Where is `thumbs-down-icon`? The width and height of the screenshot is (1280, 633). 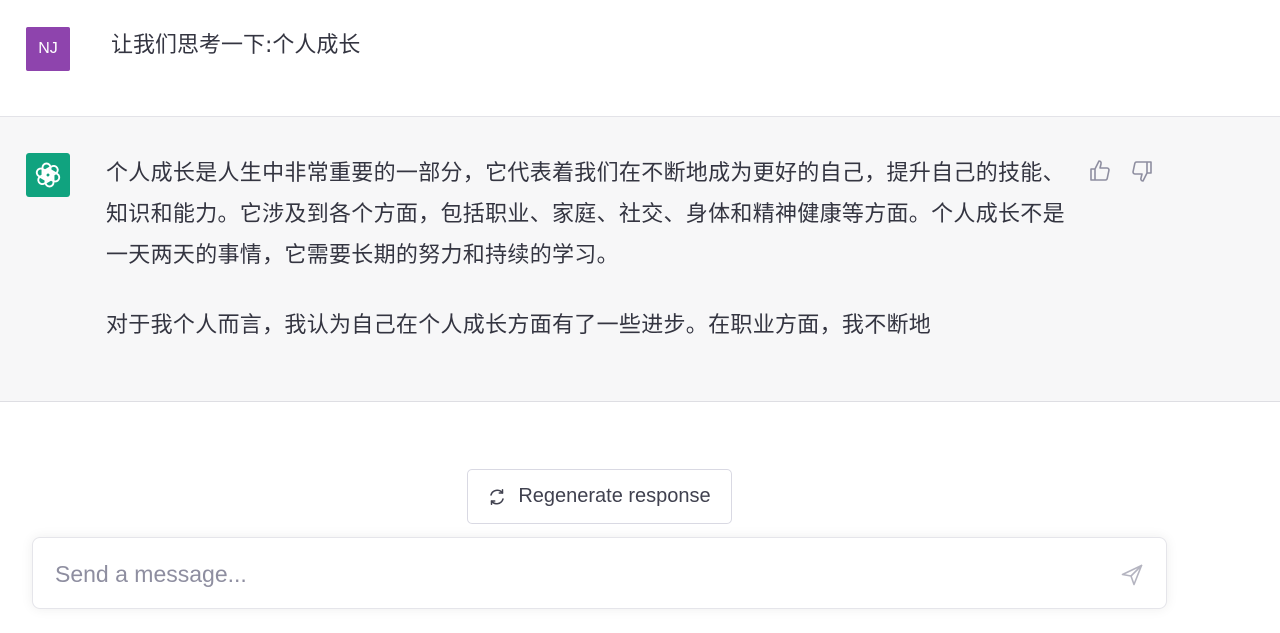
thumbs-down-icon is located at coordinates (1142, 171).